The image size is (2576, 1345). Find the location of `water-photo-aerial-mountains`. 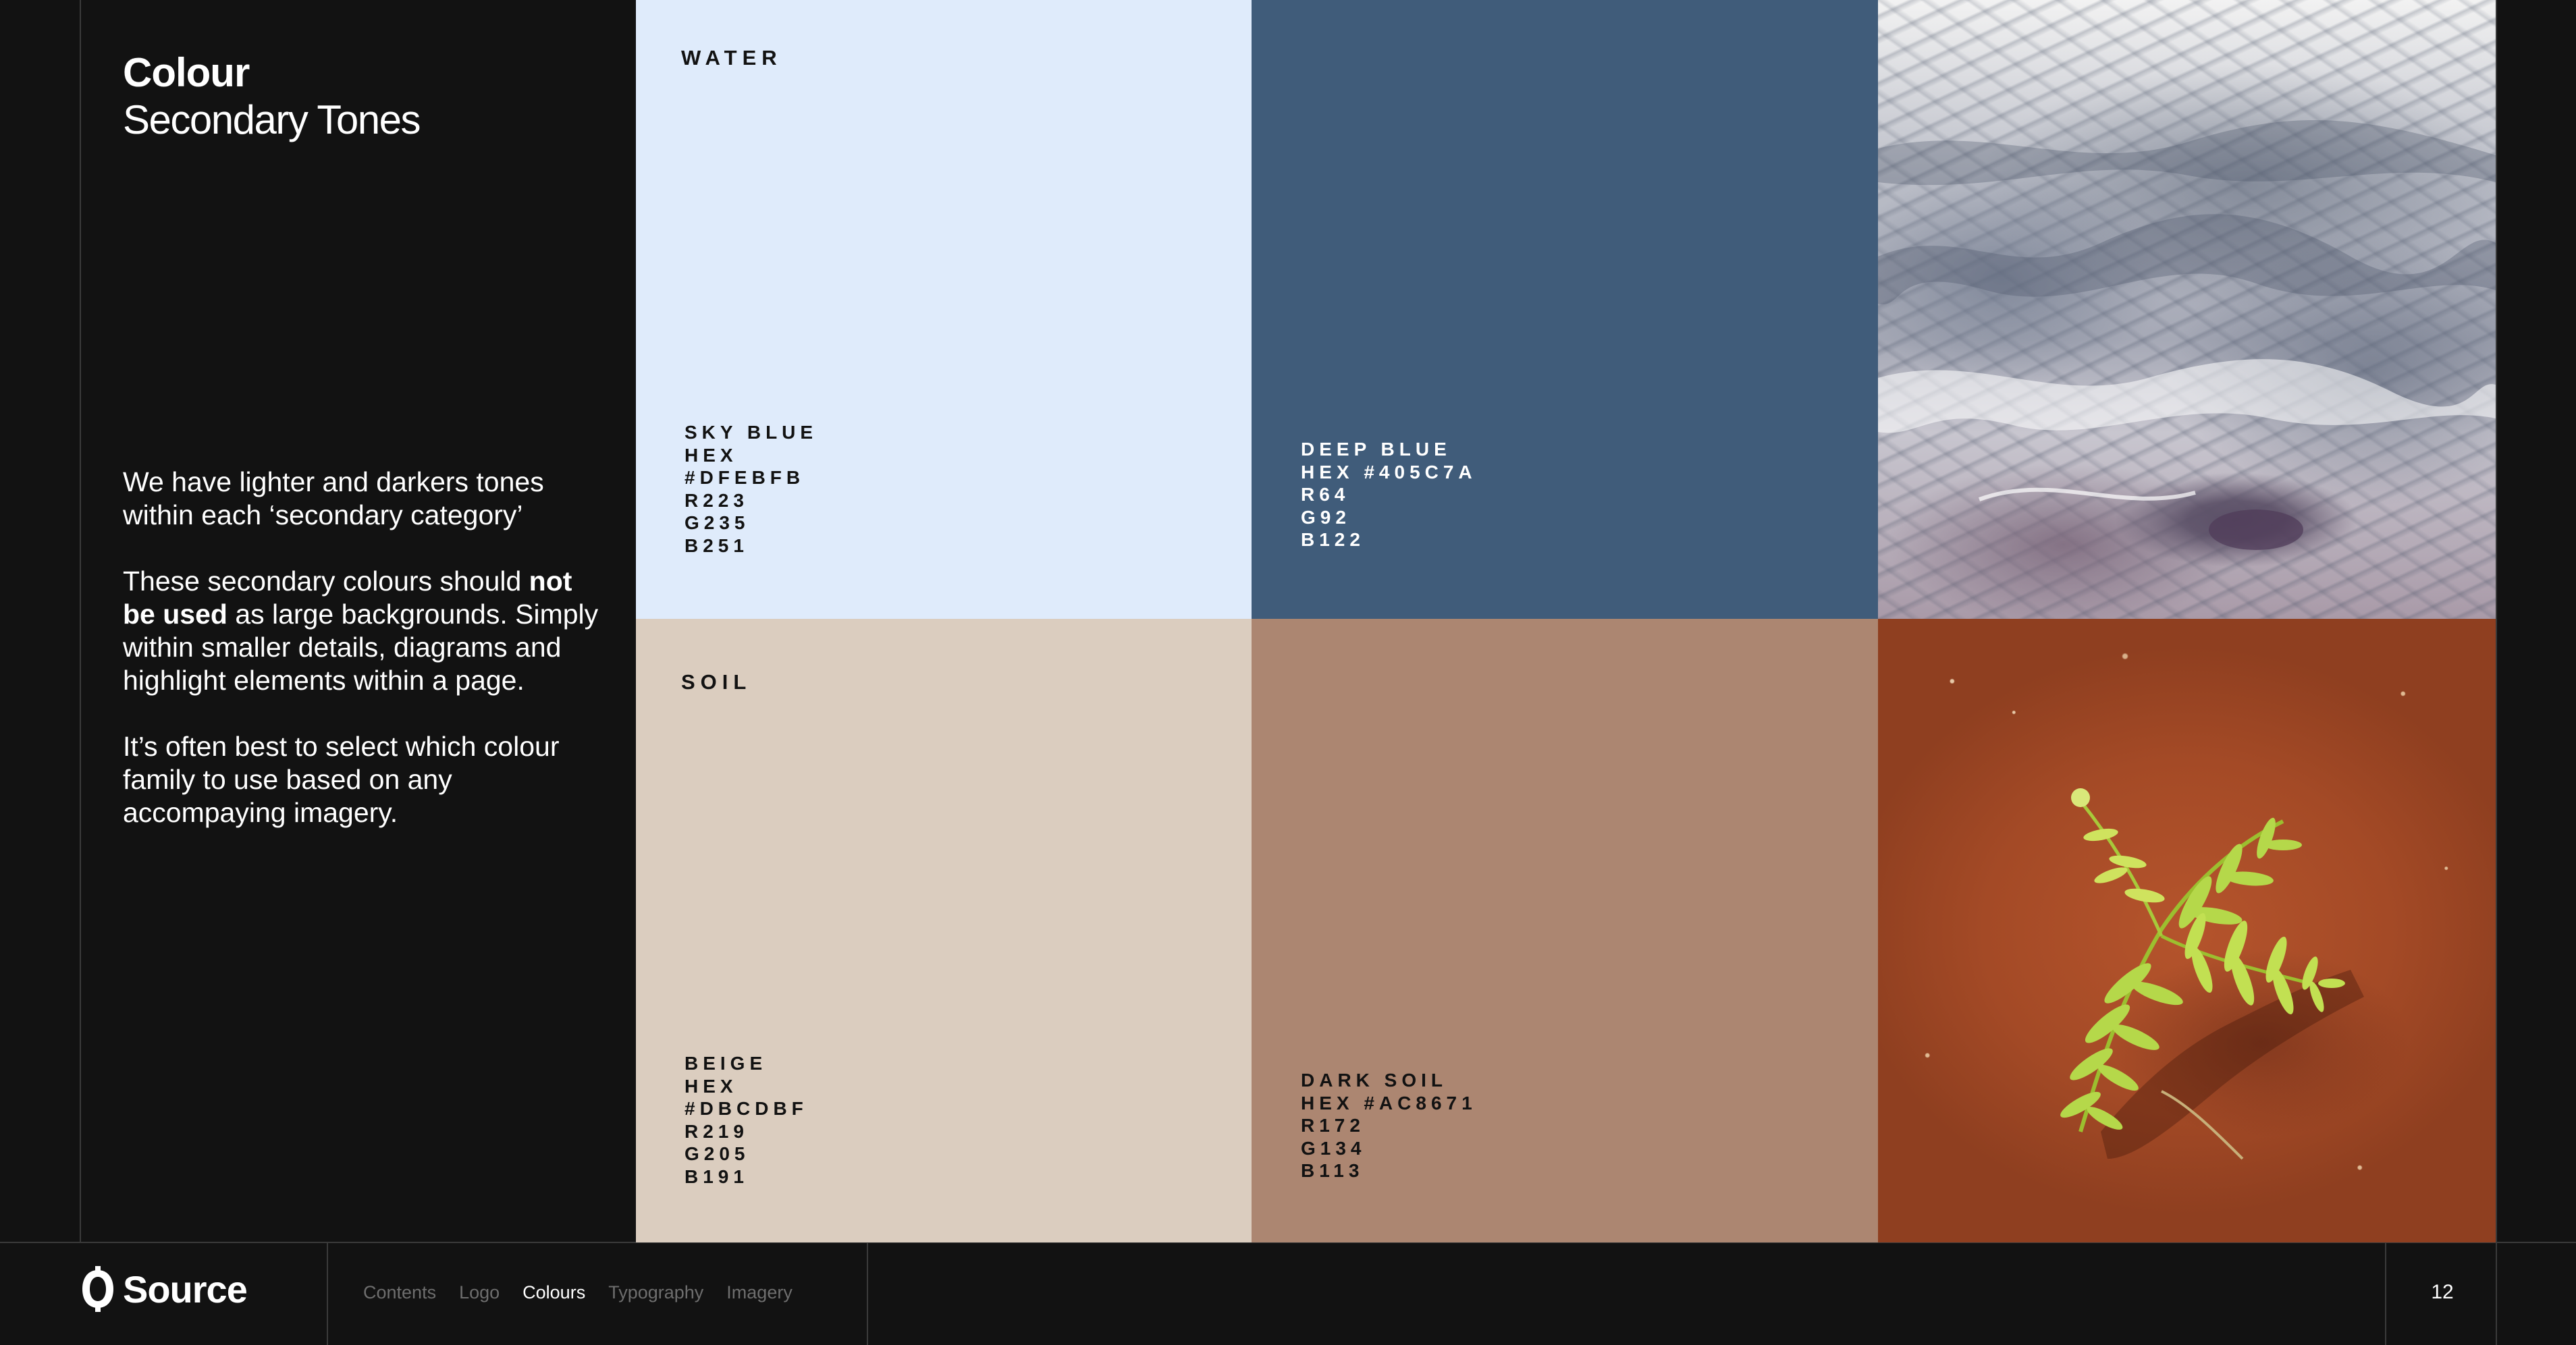

water-photo-aerial-mountains is located at coordinates (2187, 309).